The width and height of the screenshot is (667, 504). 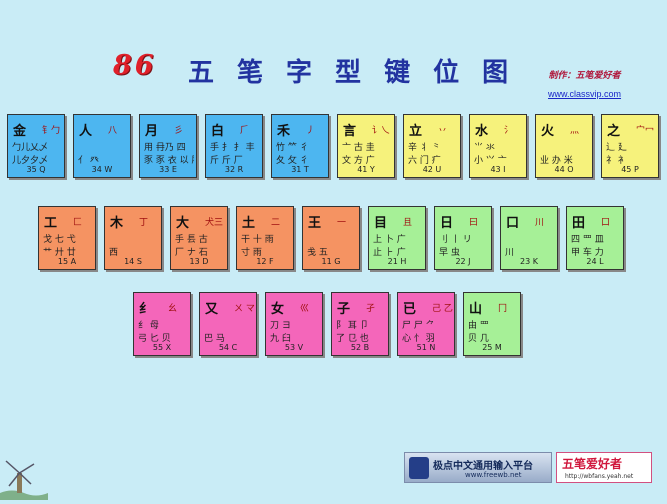 I want to click on key-r1: 手 扌 ⺘ 丰, so click(x=232, y=148).